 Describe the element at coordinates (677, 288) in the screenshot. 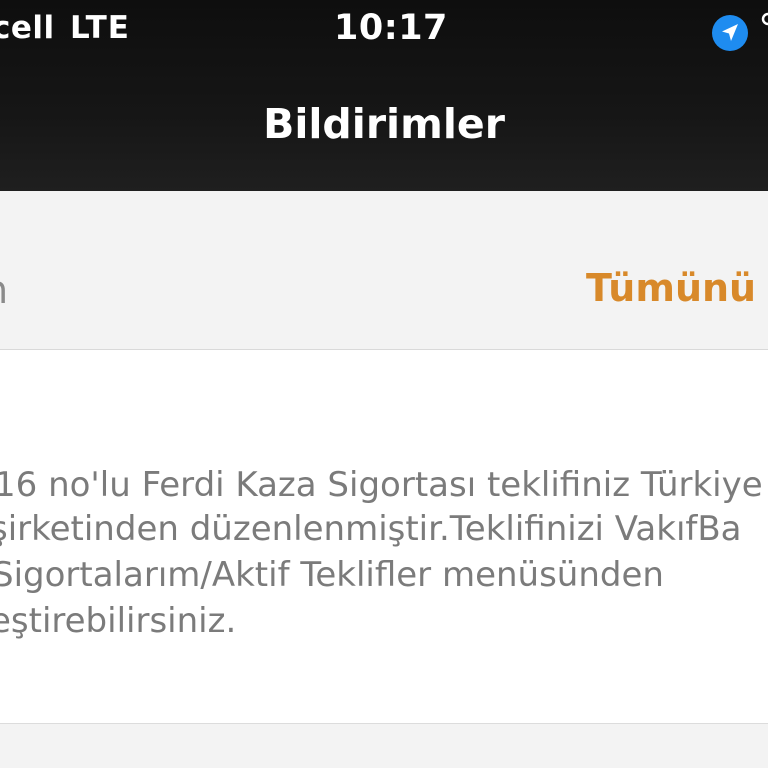

I see `mark-all-read-button: Tümünü T` at that location.